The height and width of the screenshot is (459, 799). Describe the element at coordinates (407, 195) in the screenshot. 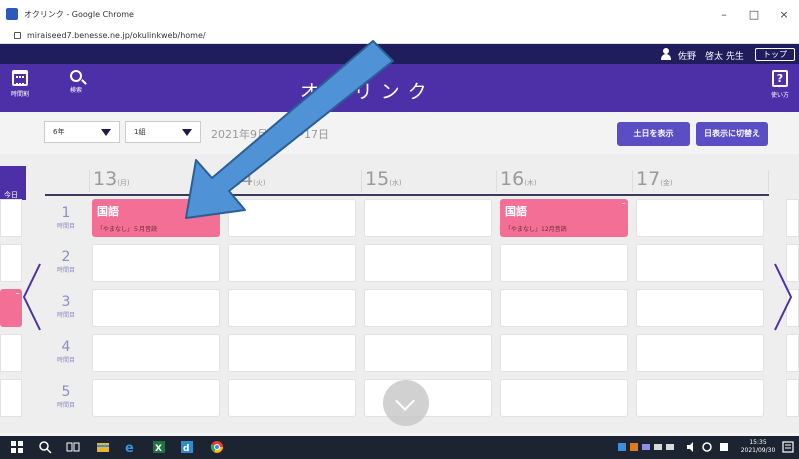

I see `header-rule` at that location.